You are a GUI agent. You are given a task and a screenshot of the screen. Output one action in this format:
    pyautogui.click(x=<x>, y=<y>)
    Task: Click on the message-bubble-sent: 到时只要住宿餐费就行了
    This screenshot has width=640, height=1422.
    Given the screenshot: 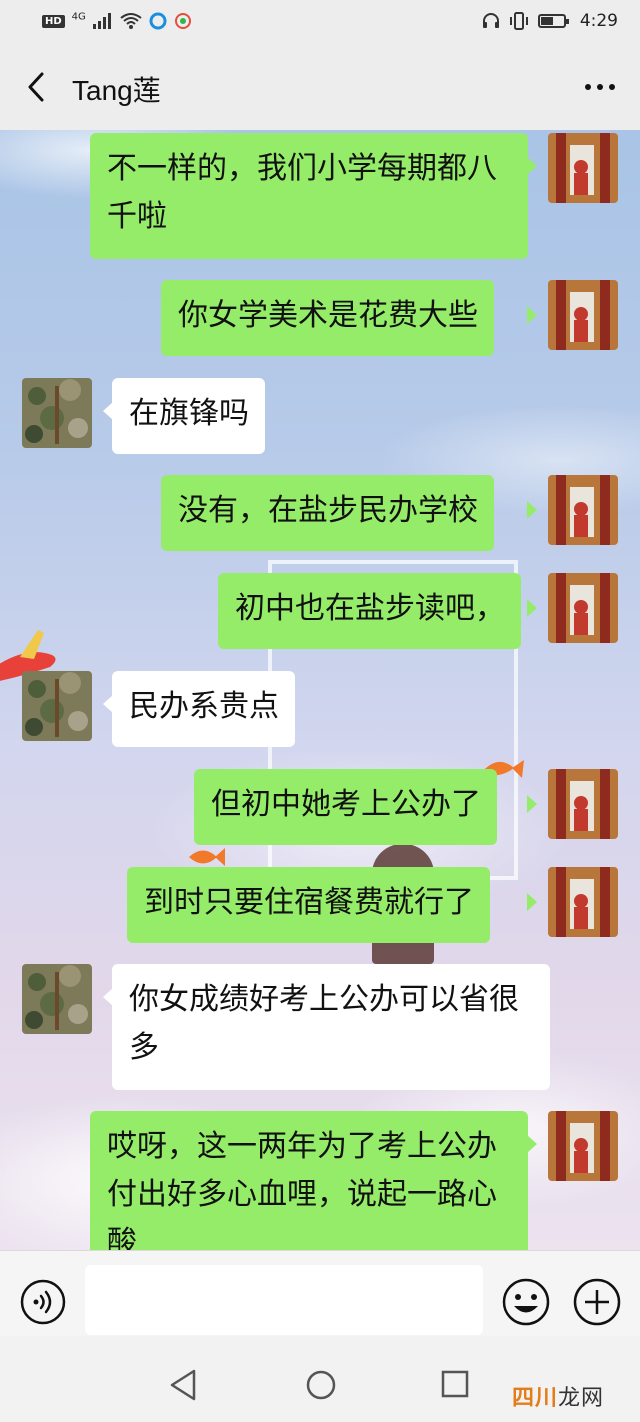 What is the action you would take?
    pyautogui.click(x=308, y=905)
    